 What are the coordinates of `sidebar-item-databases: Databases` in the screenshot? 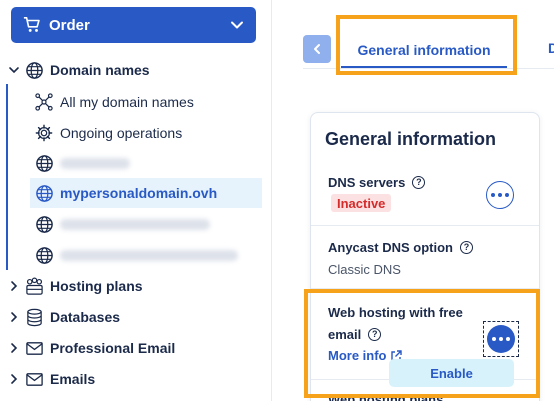 It's located at (64, 317).